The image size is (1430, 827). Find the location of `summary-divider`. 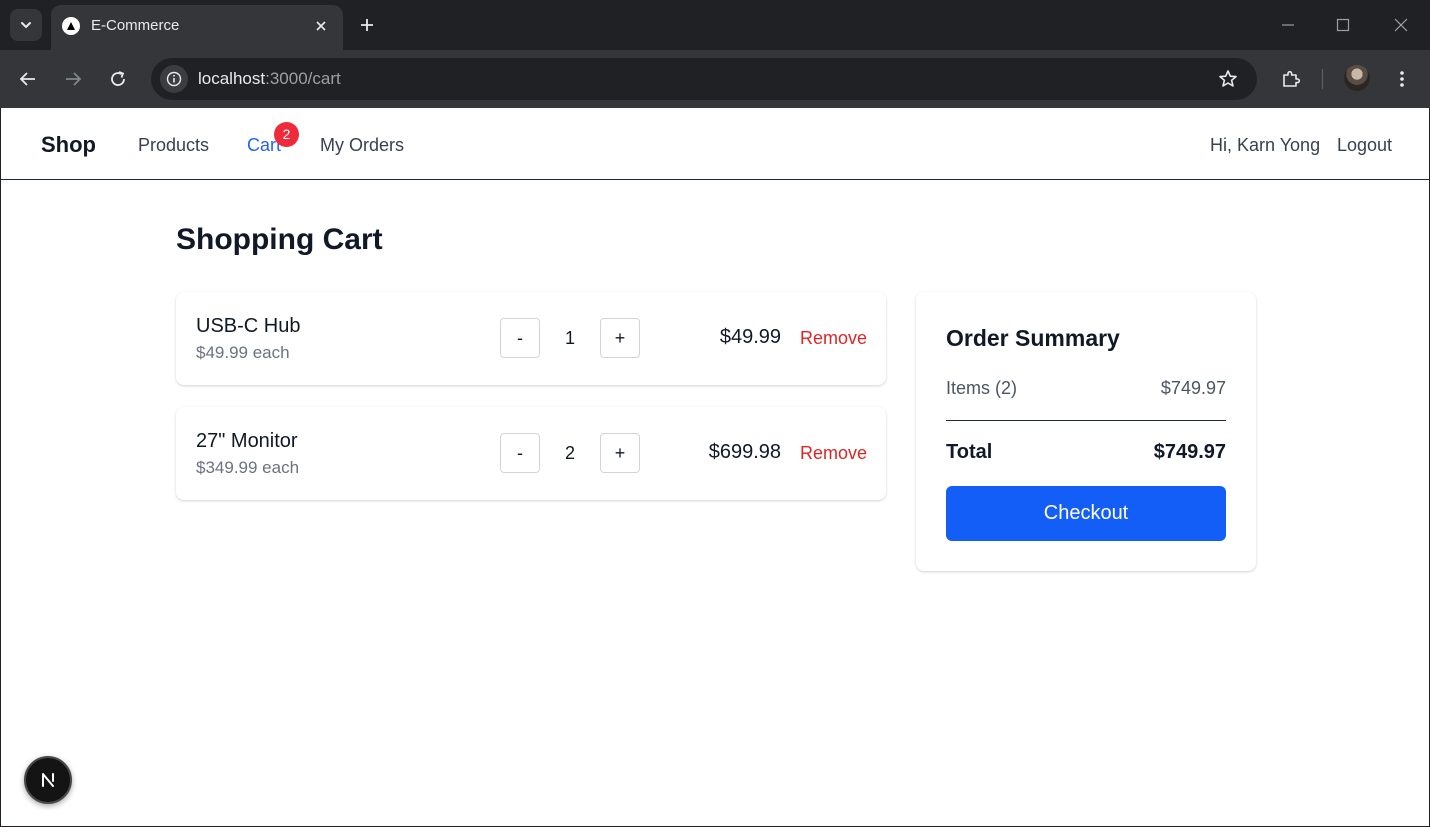

summary-divider is located at coordinates (1086, 420).